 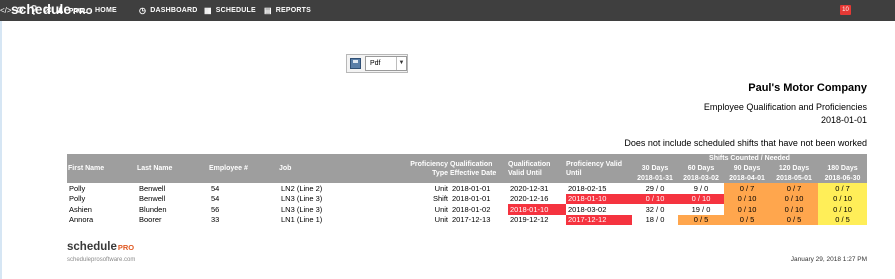 What do you see at coordinates (215, 199) in the screenshot?
I see `cell-employee-no: 54` at bounding box center [215, 199].